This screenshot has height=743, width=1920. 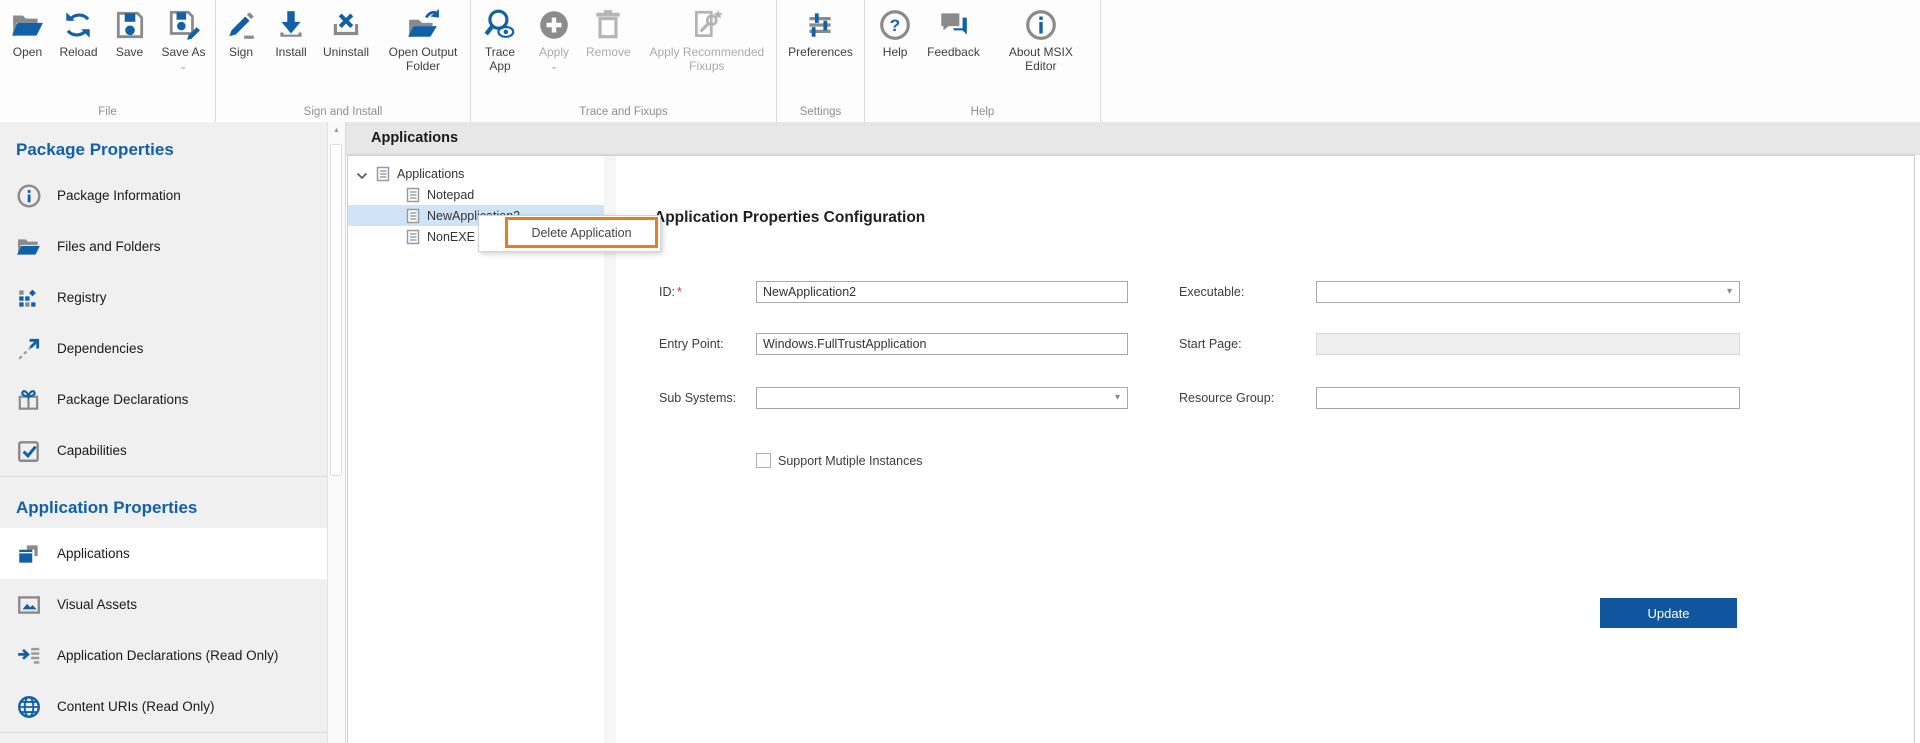 I want to click on sidebar-item-package-declarations: Package Declarations, so click(x=163, y=399).